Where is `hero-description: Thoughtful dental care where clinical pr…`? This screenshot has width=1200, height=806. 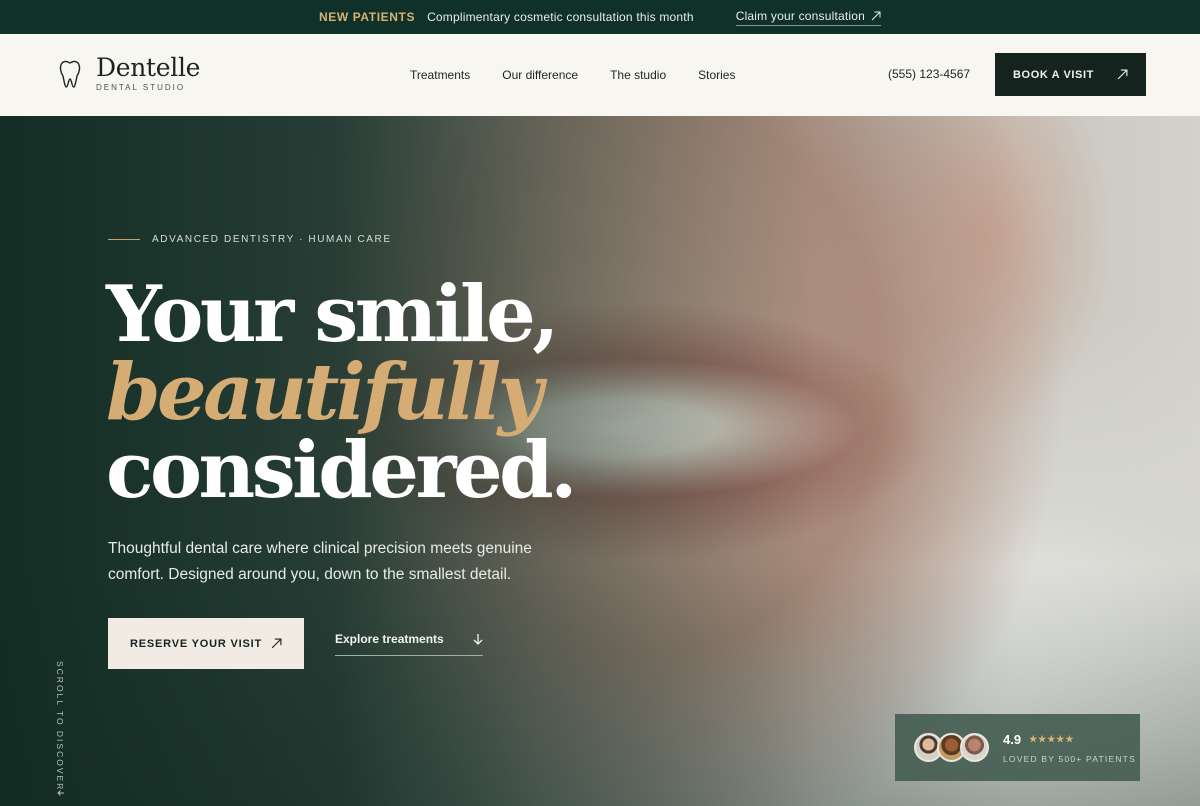
hero-description: Thoughtful dental care where clinical pr… is located at coordinates (320, 561).